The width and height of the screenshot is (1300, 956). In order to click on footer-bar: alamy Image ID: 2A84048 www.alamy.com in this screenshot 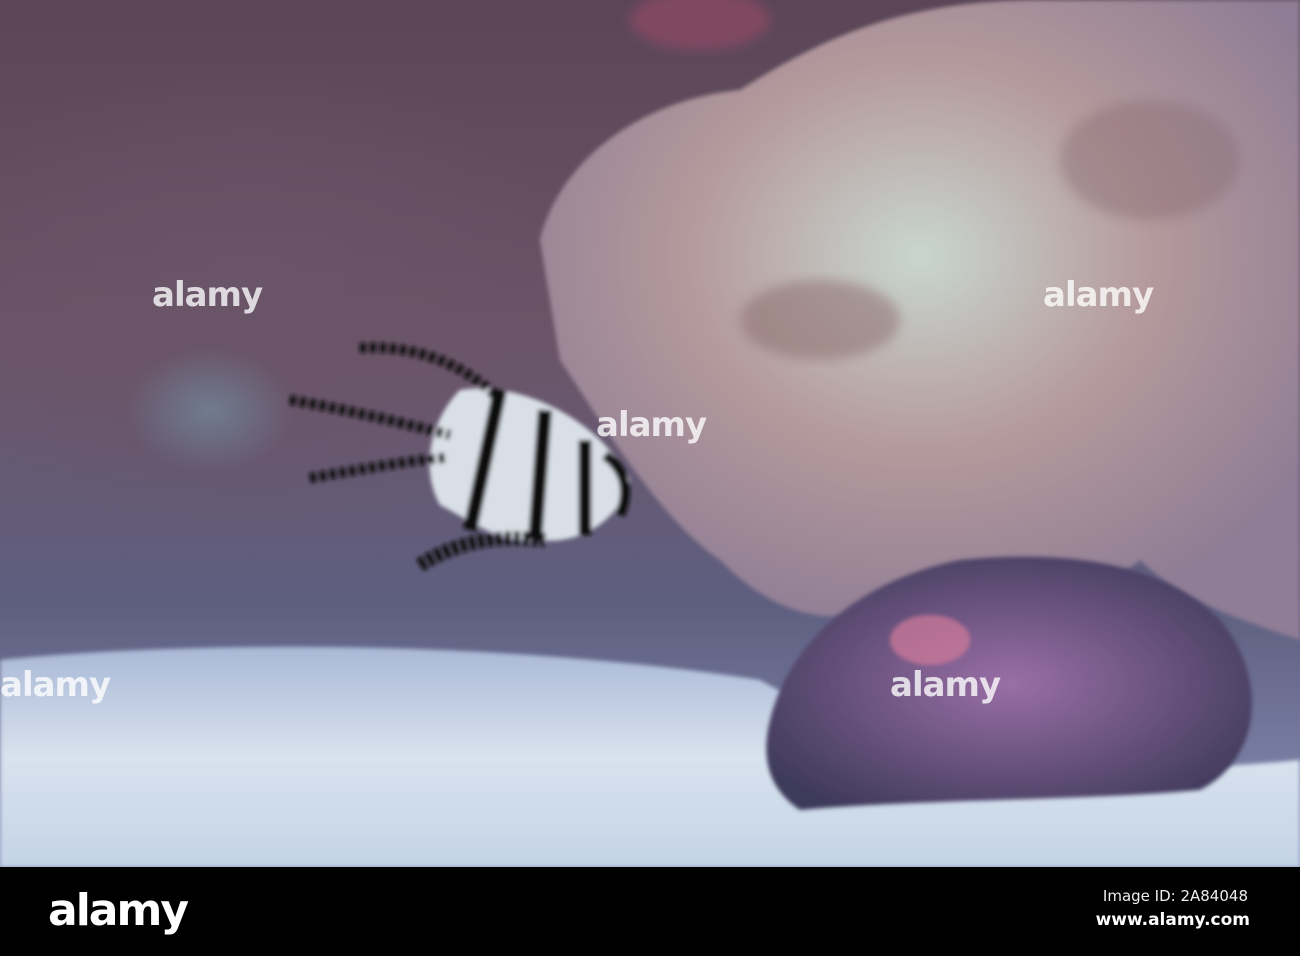, I will do `click(650, 911)`.